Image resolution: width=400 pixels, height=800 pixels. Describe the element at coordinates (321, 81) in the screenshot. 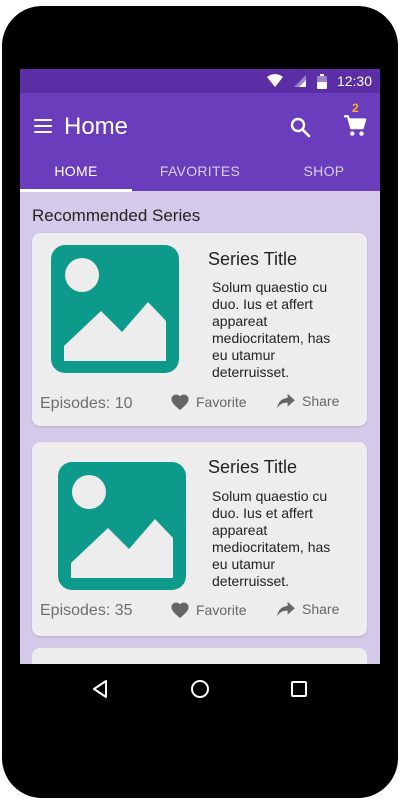

I see `battery-icon` at that location.